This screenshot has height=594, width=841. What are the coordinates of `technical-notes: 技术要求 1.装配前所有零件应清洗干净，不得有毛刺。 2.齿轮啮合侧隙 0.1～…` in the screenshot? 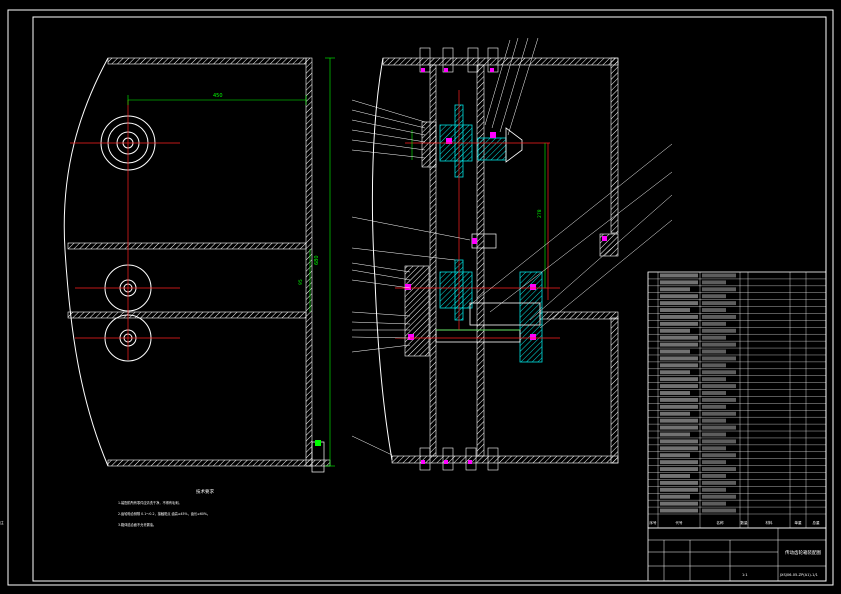 It's located at (166, 507).